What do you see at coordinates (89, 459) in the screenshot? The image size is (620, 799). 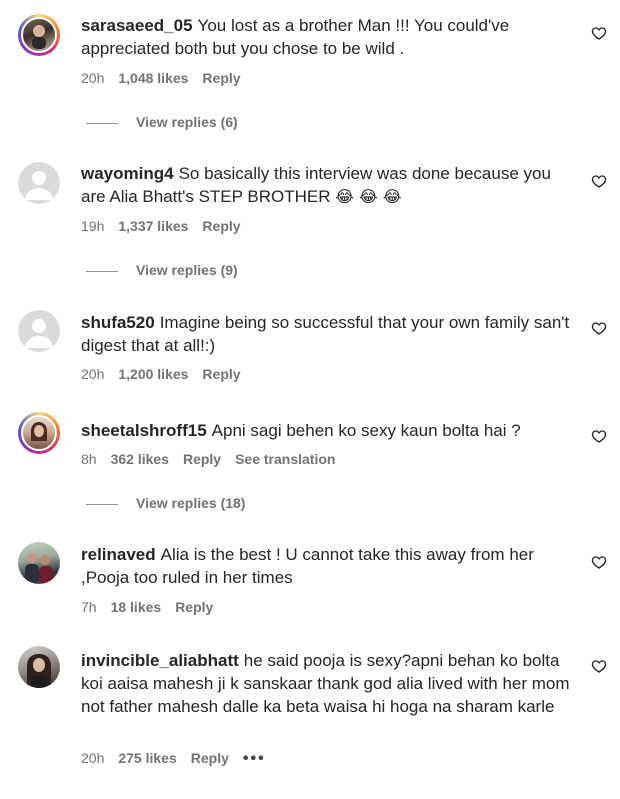 I see `comment-time: 8h` at bounding box center [89, 459].